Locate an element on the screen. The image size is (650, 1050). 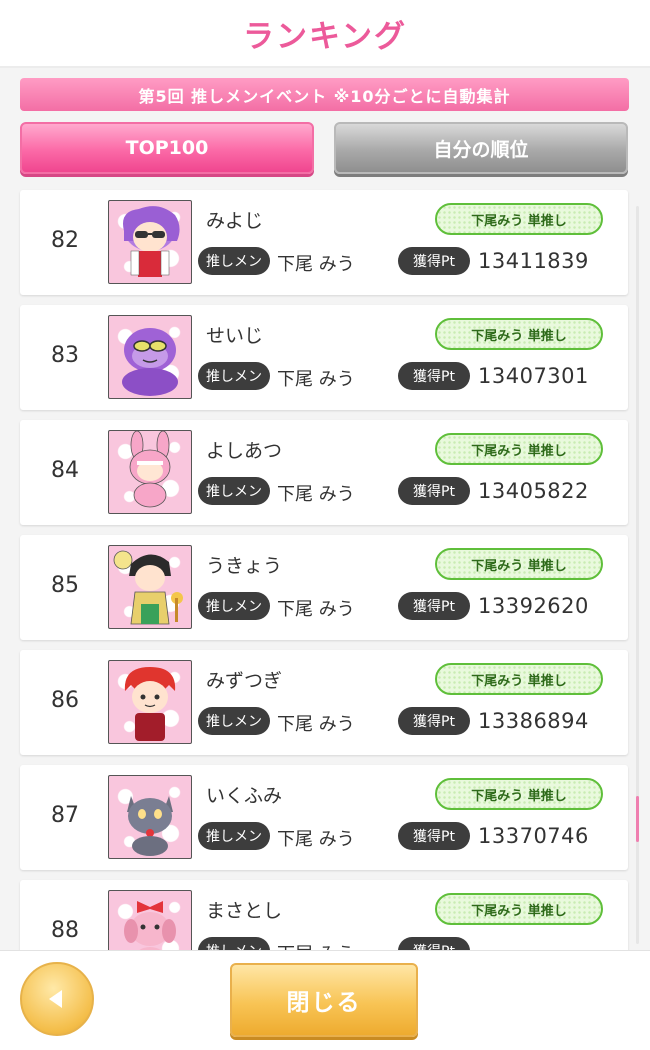
pink-dog-bow-avatar is located at coordinates (150, 920).